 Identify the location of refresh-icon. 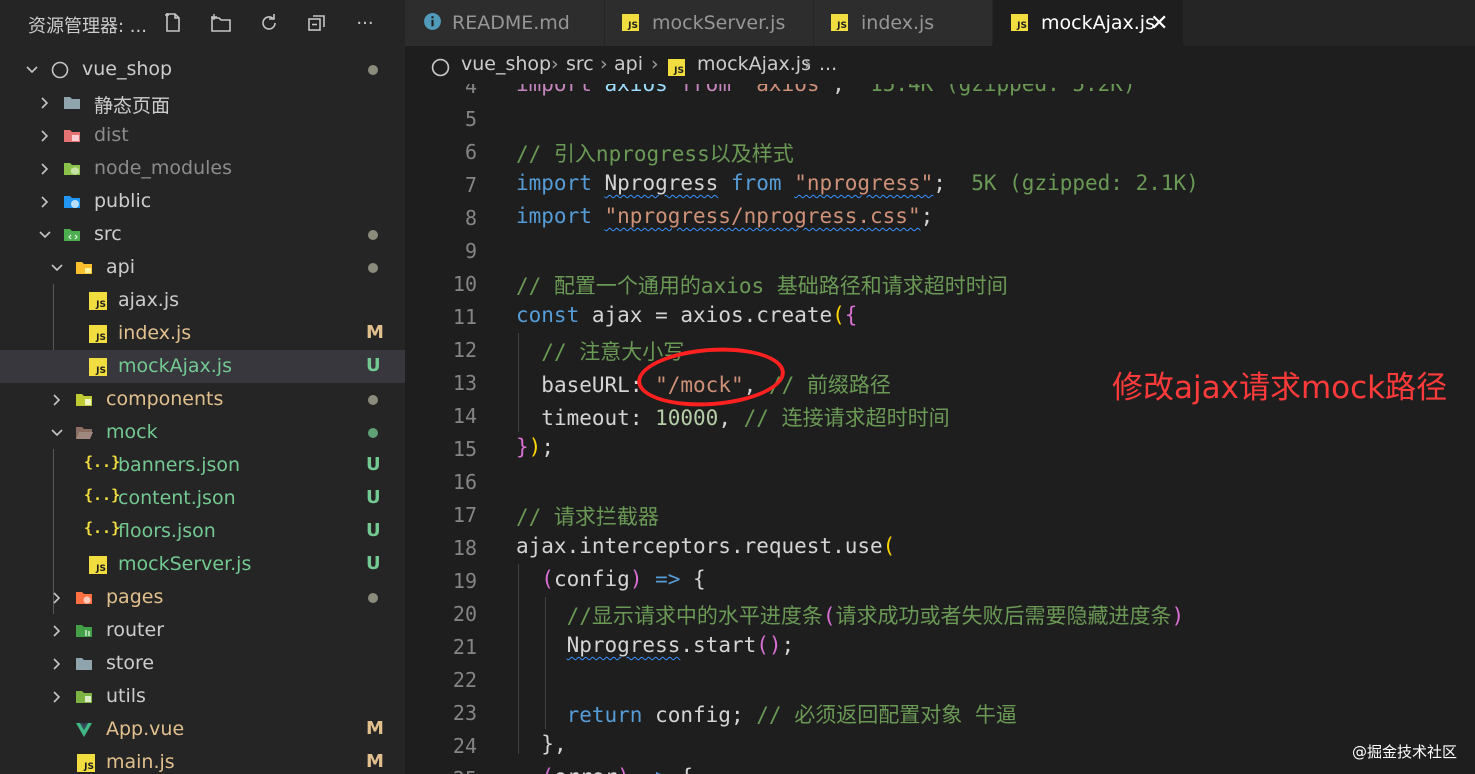
(269, 23).